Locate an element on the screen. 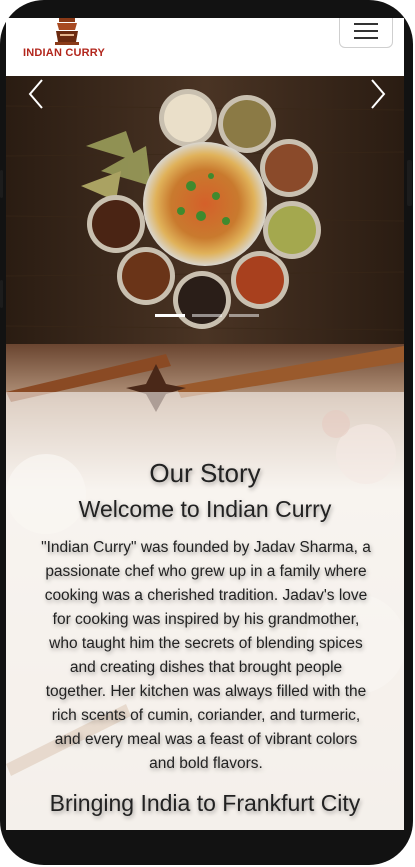 This screenshot has width=415, height=867. brand-name: INDIAN CURRY is located at coordinates (64, 53).